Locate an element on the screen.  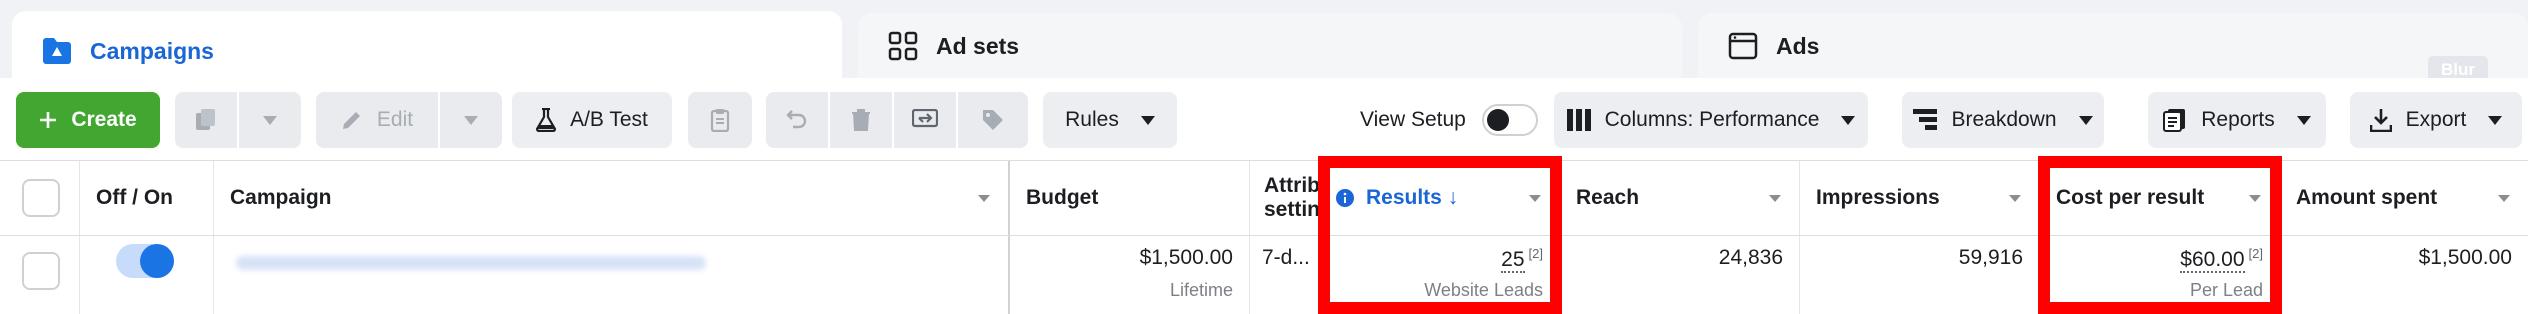
results-cell: 25 [2] Website Leads is located at coordinates (1440, 275).